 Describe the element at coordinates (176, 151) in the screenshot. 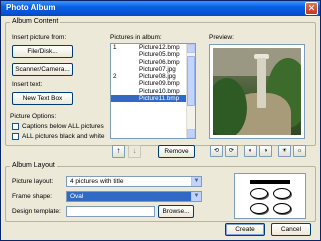

I see `remove-button: Remove` at that location.